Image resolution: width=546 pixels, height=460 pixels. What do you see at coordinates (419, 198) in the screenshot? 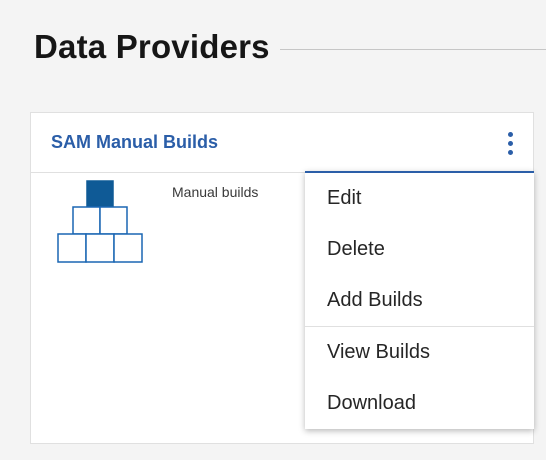
I see `menu-item-edit: Edit` at bounding box center [419, 198].